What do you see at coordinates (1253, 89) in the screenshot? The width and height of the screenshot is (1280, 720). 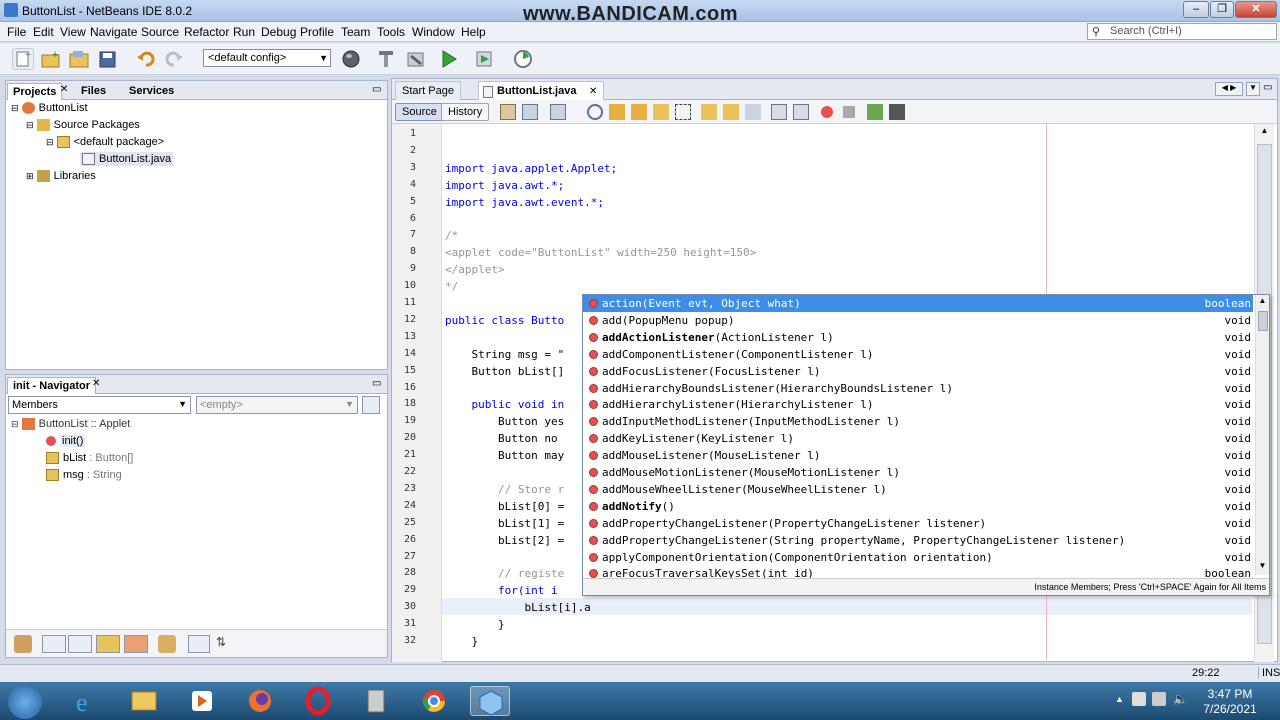 I see `tab-list-icon: ▼` at bounding box center [1253, 89].